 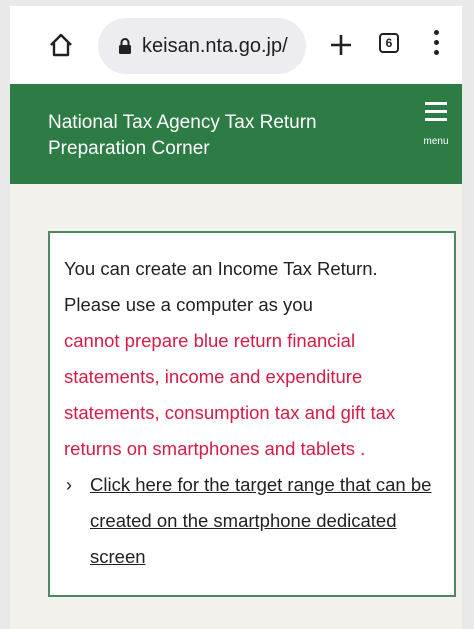 I want to click on hamburger-icon, so click(x=436, y=114).